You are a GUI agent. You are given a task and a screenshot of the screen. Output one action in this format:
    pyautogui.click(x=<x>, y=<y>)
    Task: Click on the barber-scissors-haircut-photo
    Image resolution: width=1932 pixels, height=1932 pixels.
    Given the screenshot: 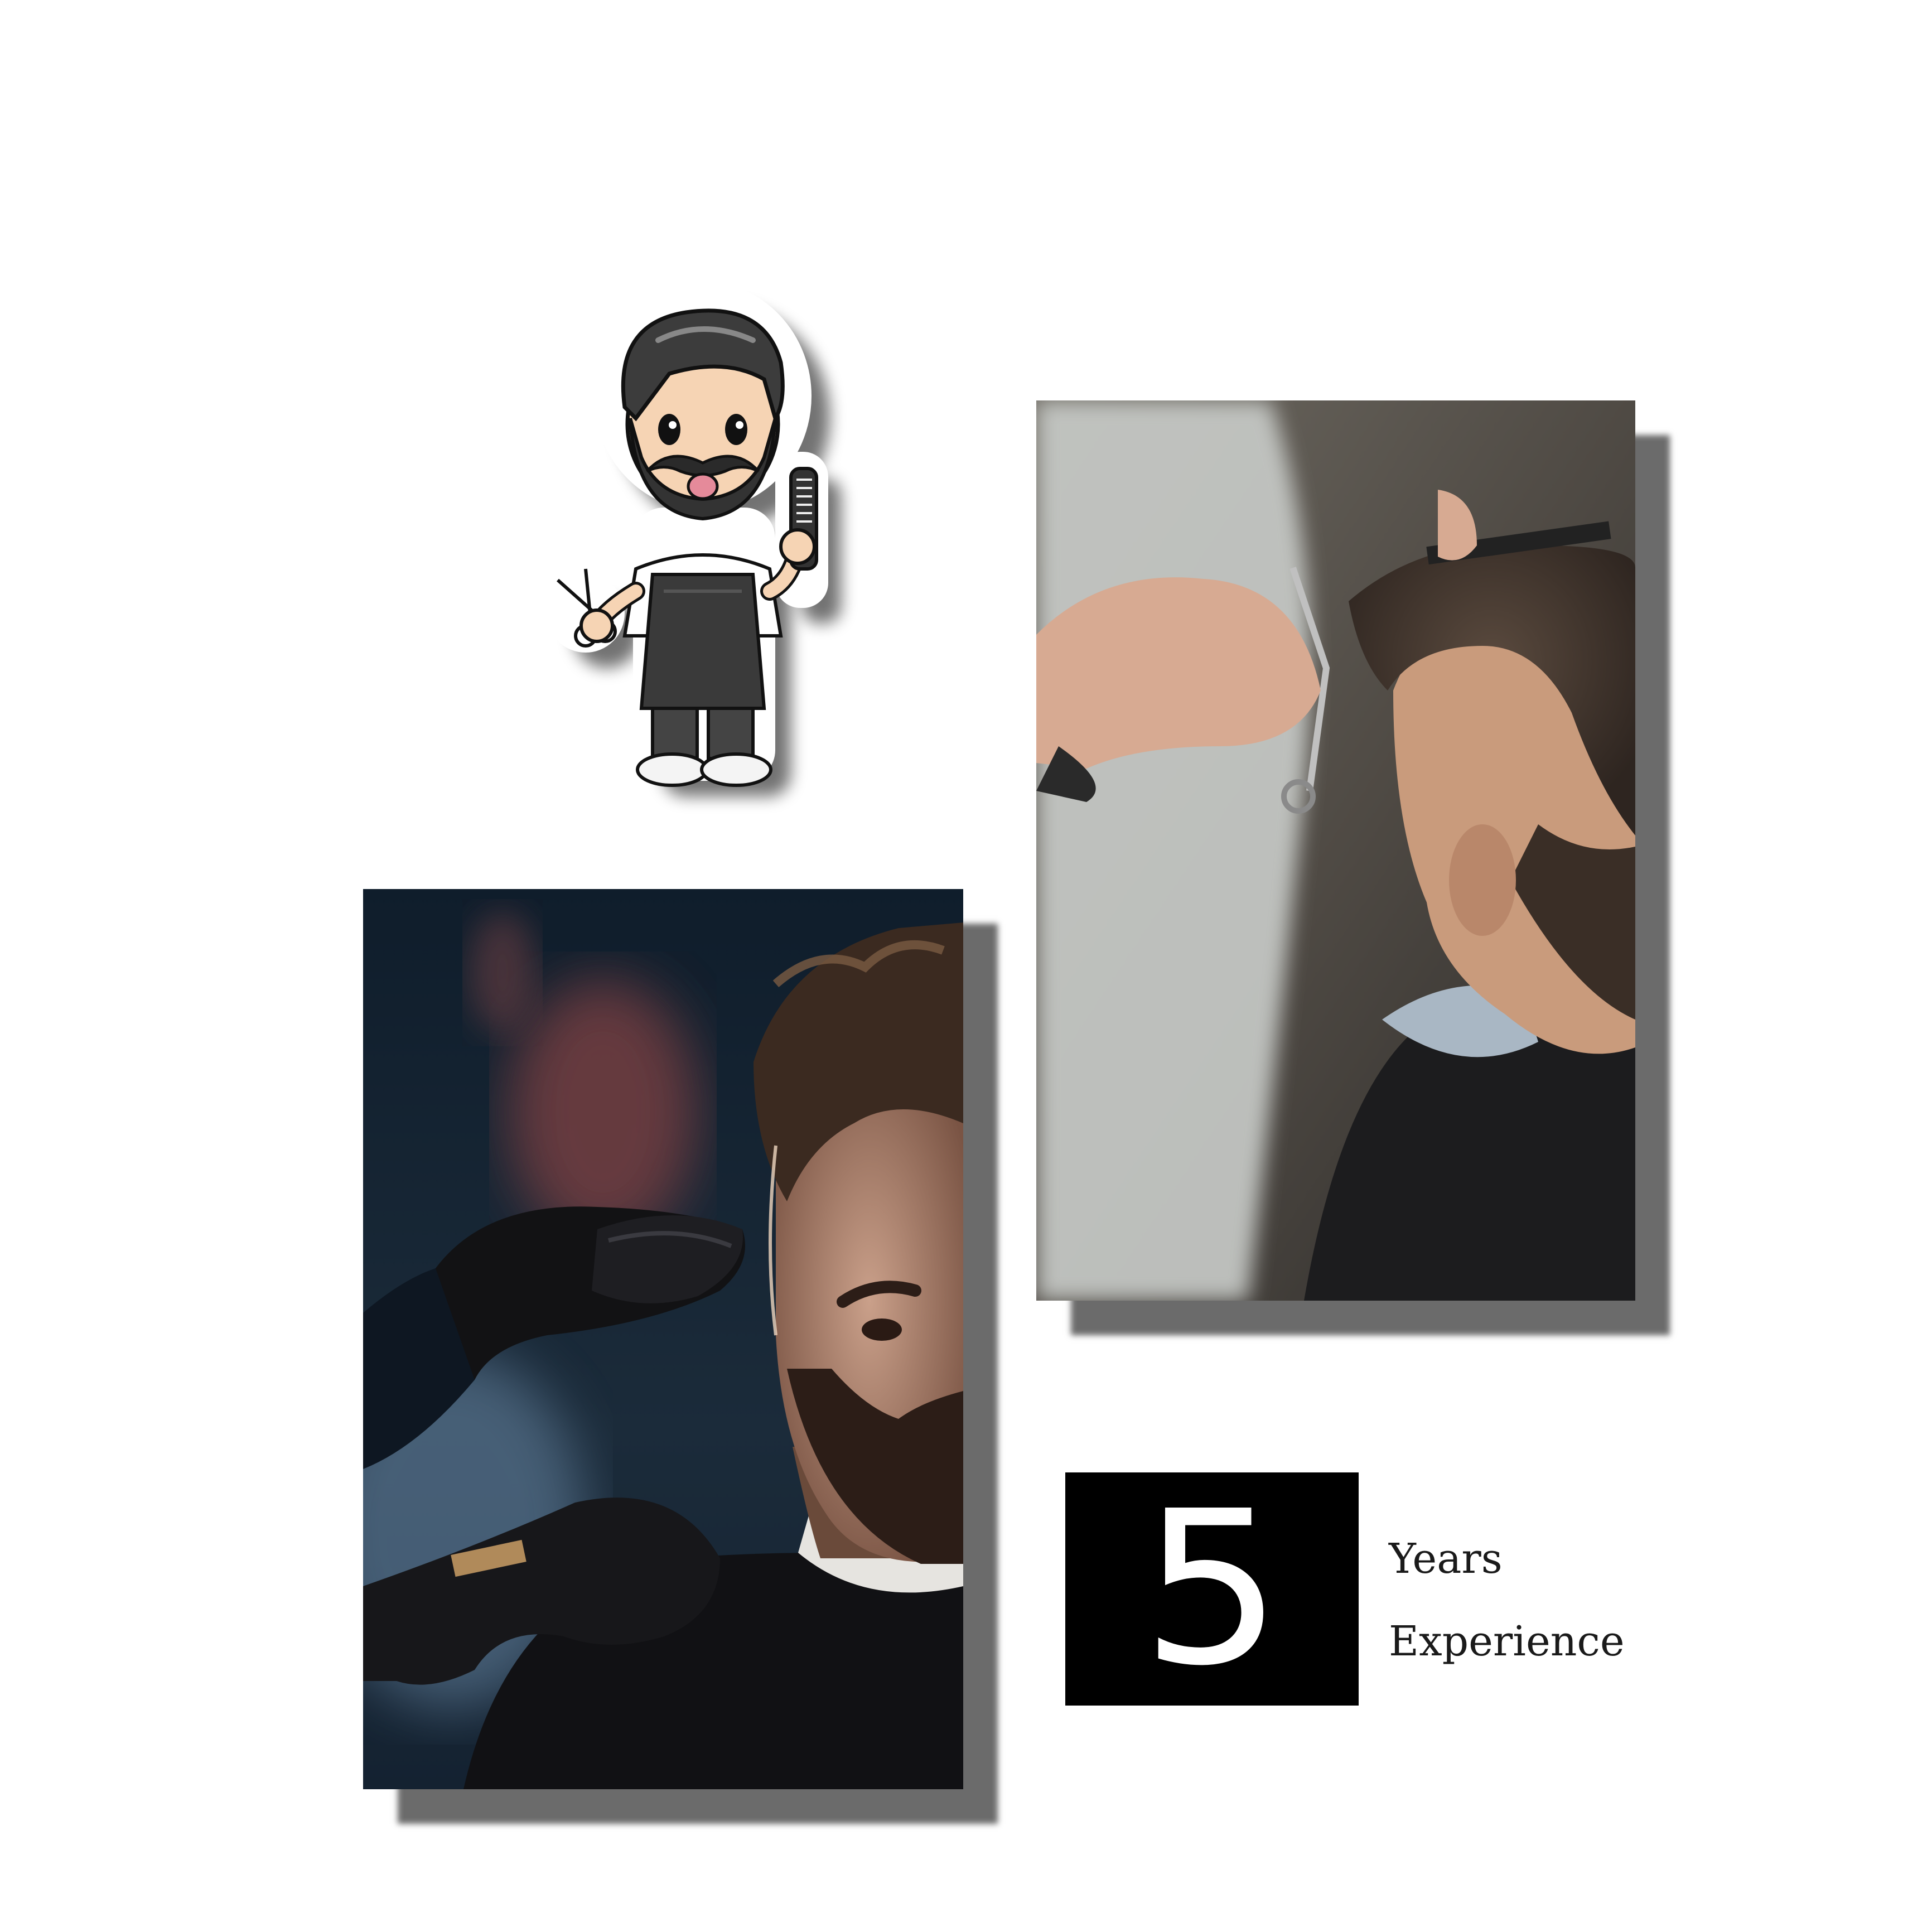 What is the action you would take?
    pyautogui.click(x=1335, y=850)
    